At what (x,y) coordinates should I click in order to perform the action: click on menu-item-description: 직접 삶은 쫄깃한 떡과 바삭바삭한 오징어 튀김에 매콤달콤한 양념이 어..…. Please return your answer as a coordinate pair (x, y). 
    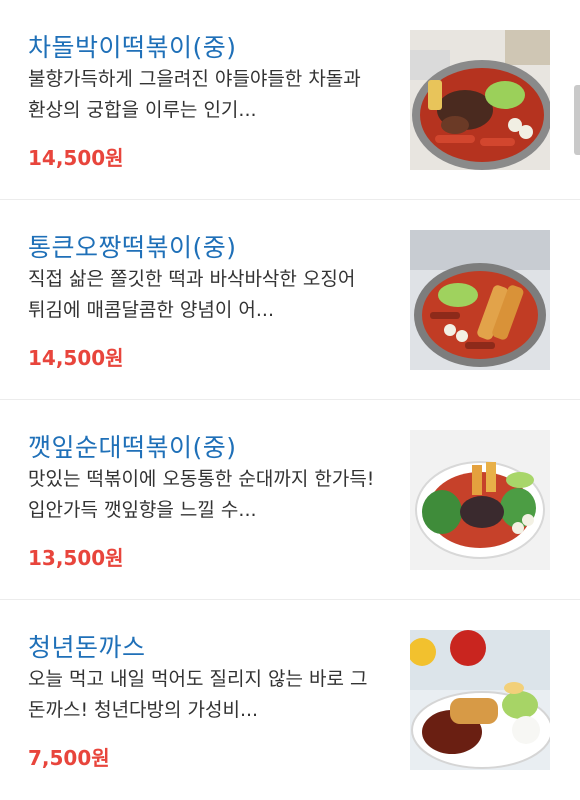
    Looking at the image, I should click on (192, 294).